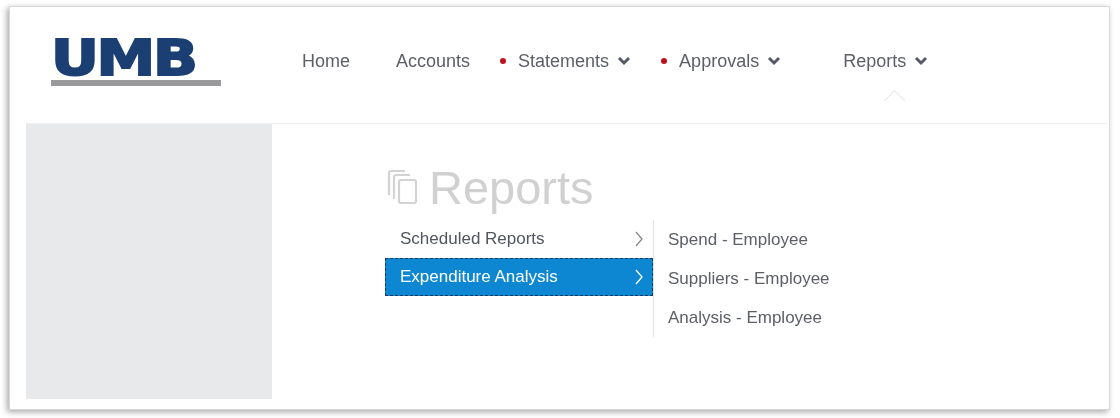 Image resolution: width=1120 pixels, height=418 pixels. Describe the element at coordinates (433, 61) in the screenshot. I see `nav-item: Accounts` at that location.